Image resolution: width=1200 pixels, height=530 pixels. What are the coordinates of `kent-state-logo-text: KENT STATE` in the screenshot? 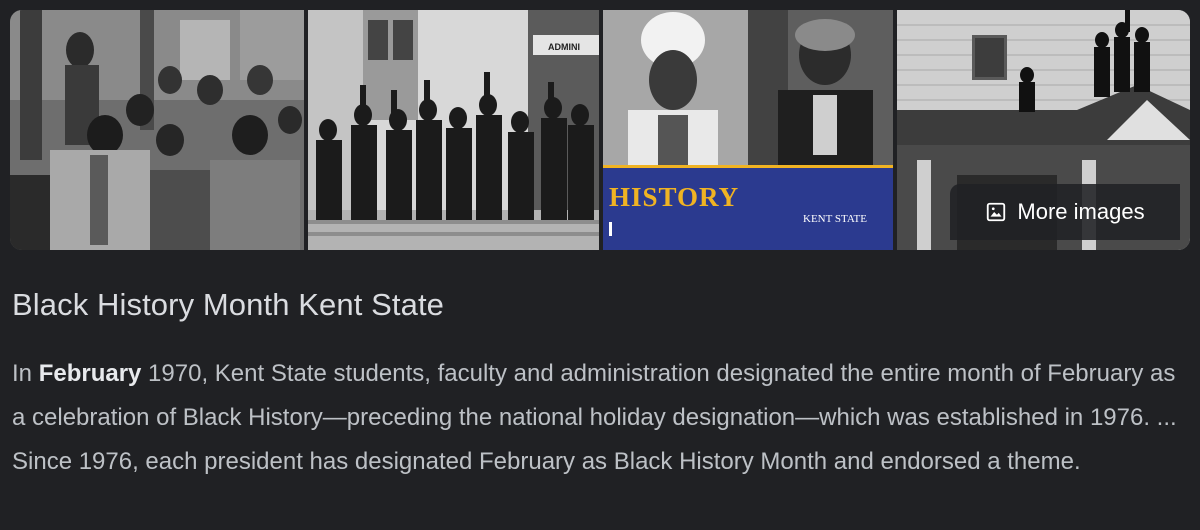 It's located at (835, 219).